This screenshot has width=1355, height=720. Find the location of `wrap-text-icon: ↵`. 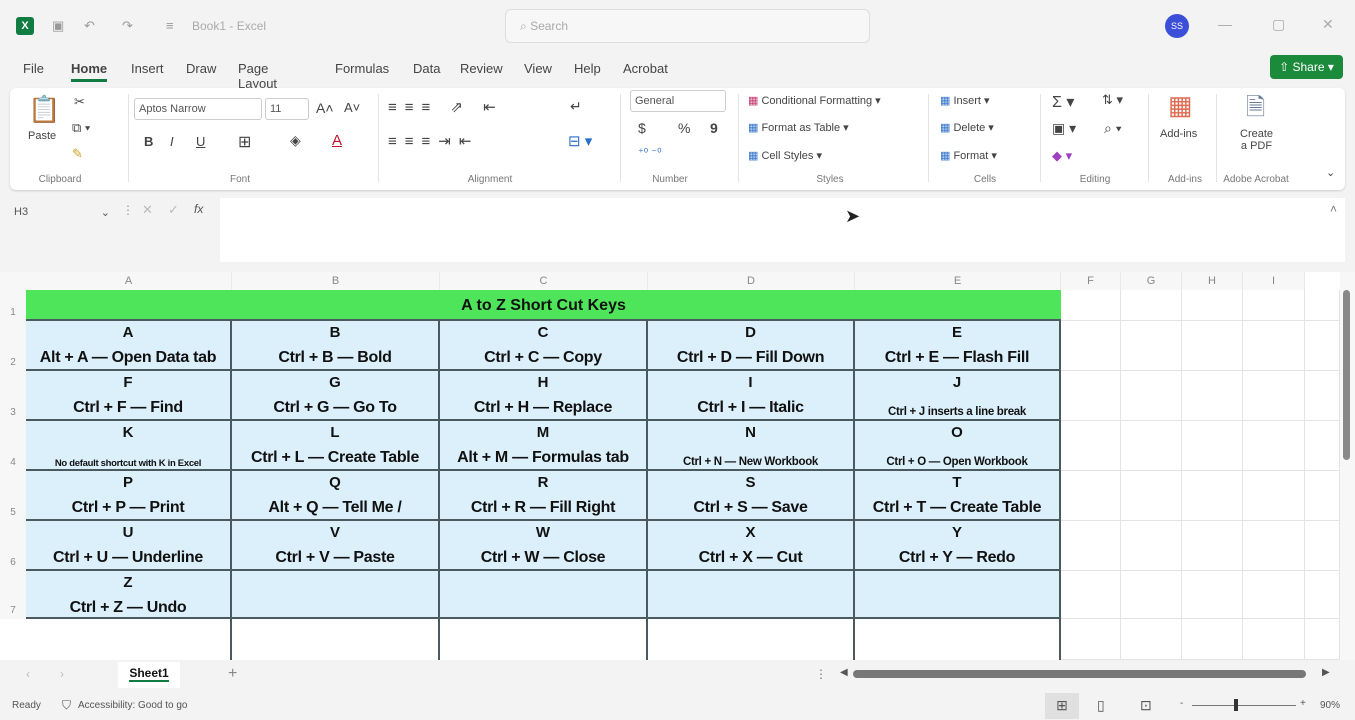

wrap-text-icon: ↵ is located at coordinates (576, 106).